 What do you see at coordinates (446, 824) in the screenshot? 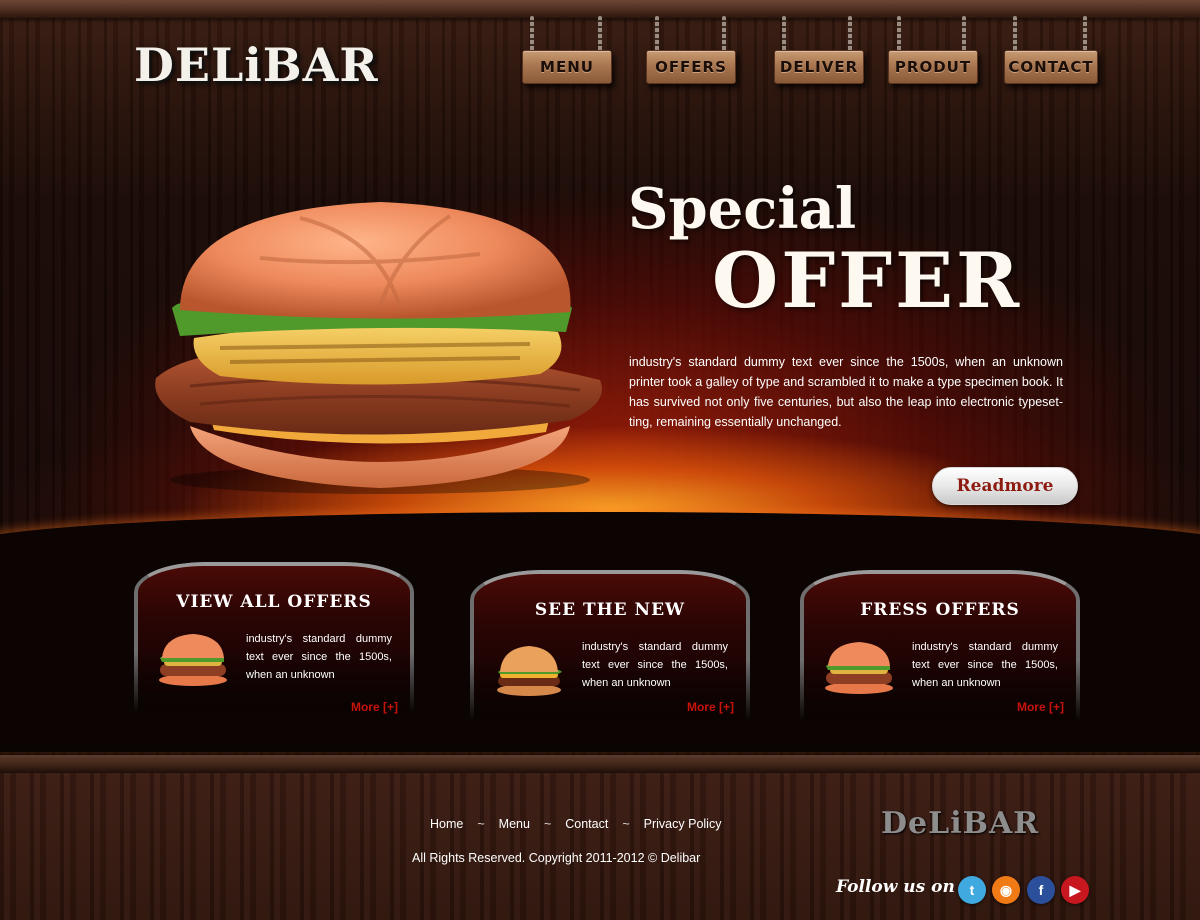
I see `footer-link-home: Home` at bounding box center [446, 824].